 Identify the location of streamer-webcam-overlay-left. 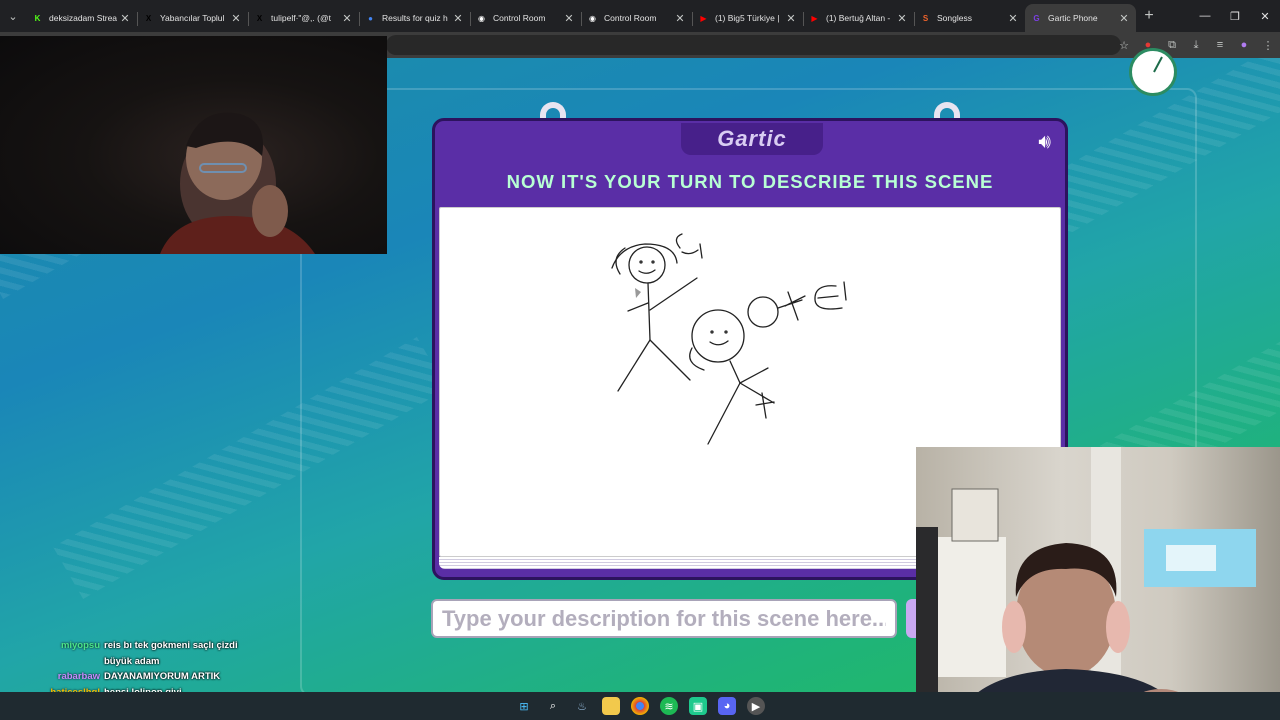
(193, 145).